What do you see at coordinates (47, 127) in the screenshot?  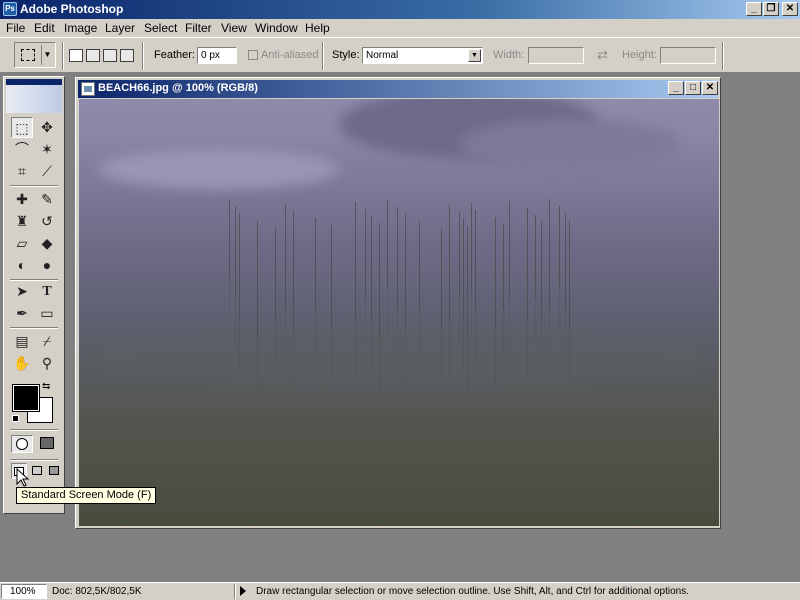 I see `move-tool: ✥` at bounding box center [47, 127].